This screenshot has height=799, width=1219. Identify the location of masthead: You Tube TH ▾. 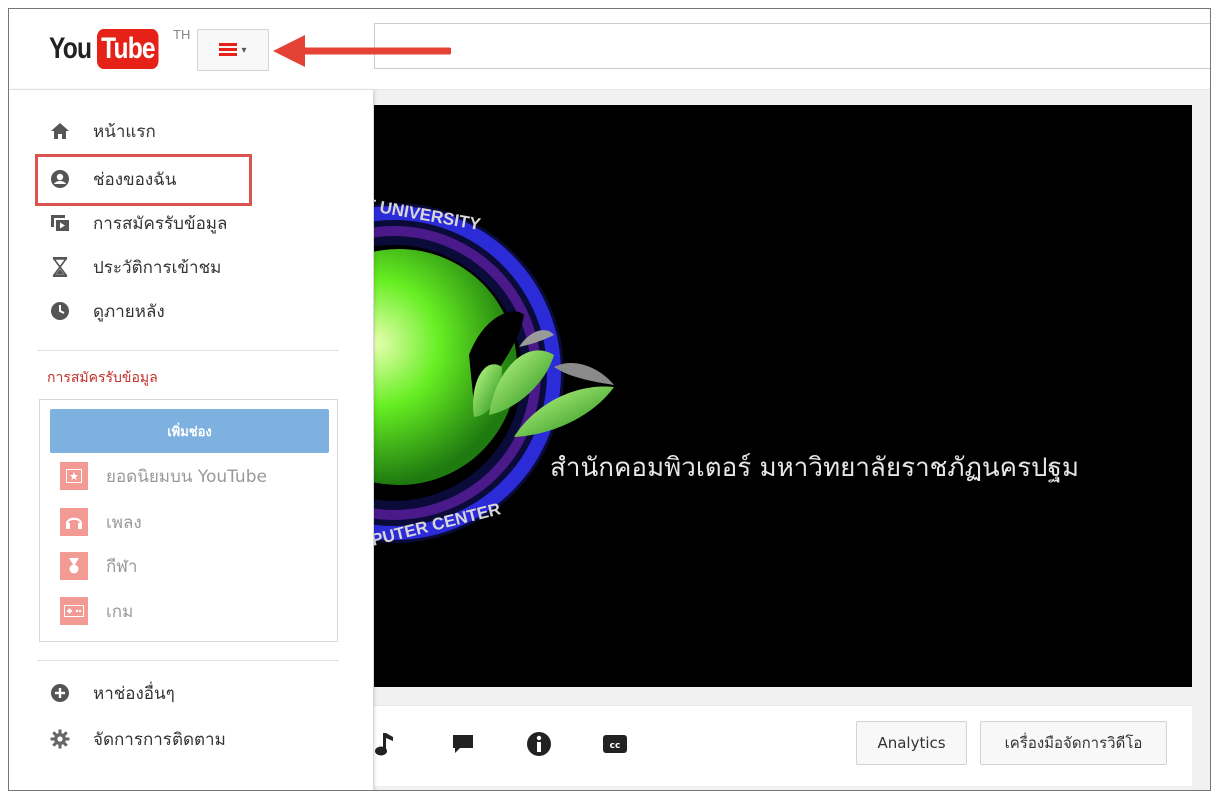
(609, 49).